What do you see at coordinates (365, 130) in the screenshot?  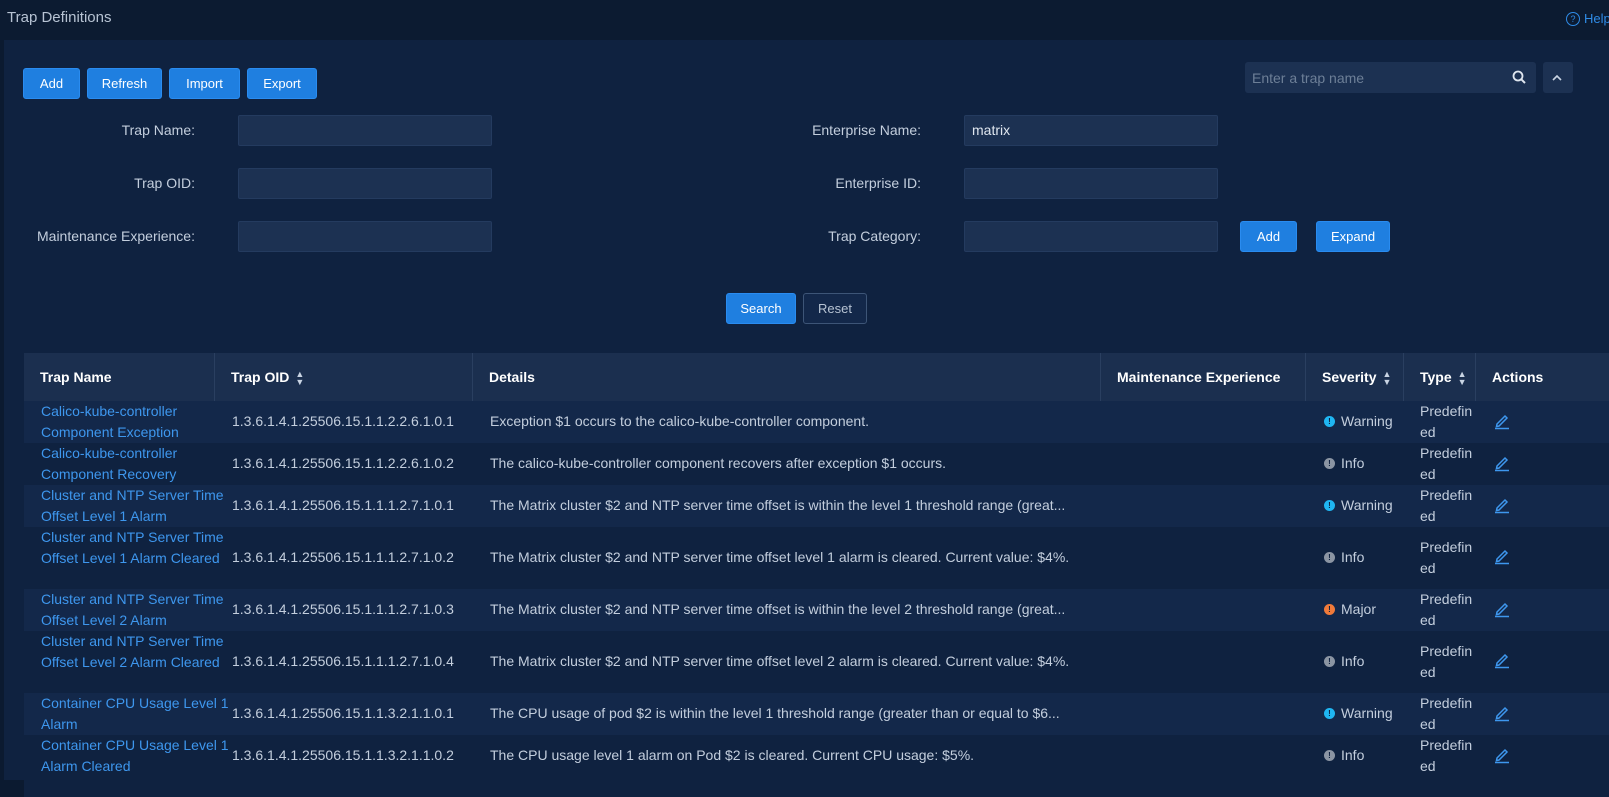 I see `trap-name-input` at bounding box center [365, 130].